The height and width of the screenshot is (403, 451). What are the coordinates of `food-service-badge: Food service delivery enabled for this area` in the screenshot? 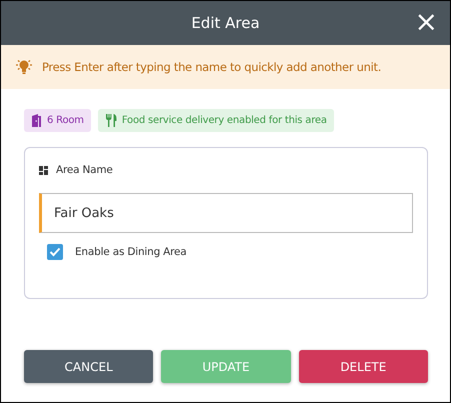 It's located at (216, 120).